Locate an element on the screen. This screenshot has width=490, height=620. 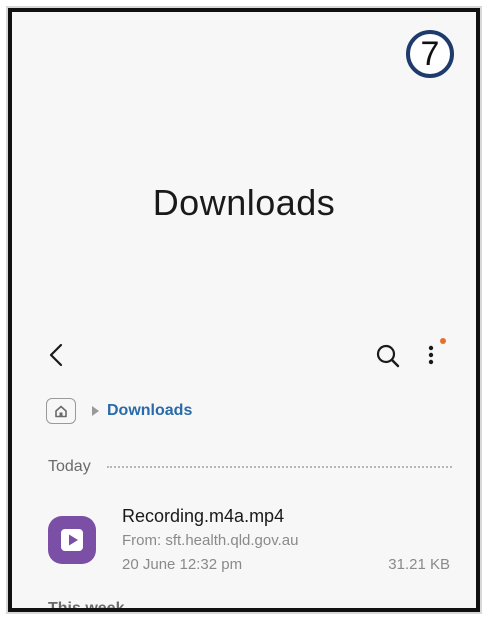
breadcrumb-current: Downloads is located at coordinates (149, 411).